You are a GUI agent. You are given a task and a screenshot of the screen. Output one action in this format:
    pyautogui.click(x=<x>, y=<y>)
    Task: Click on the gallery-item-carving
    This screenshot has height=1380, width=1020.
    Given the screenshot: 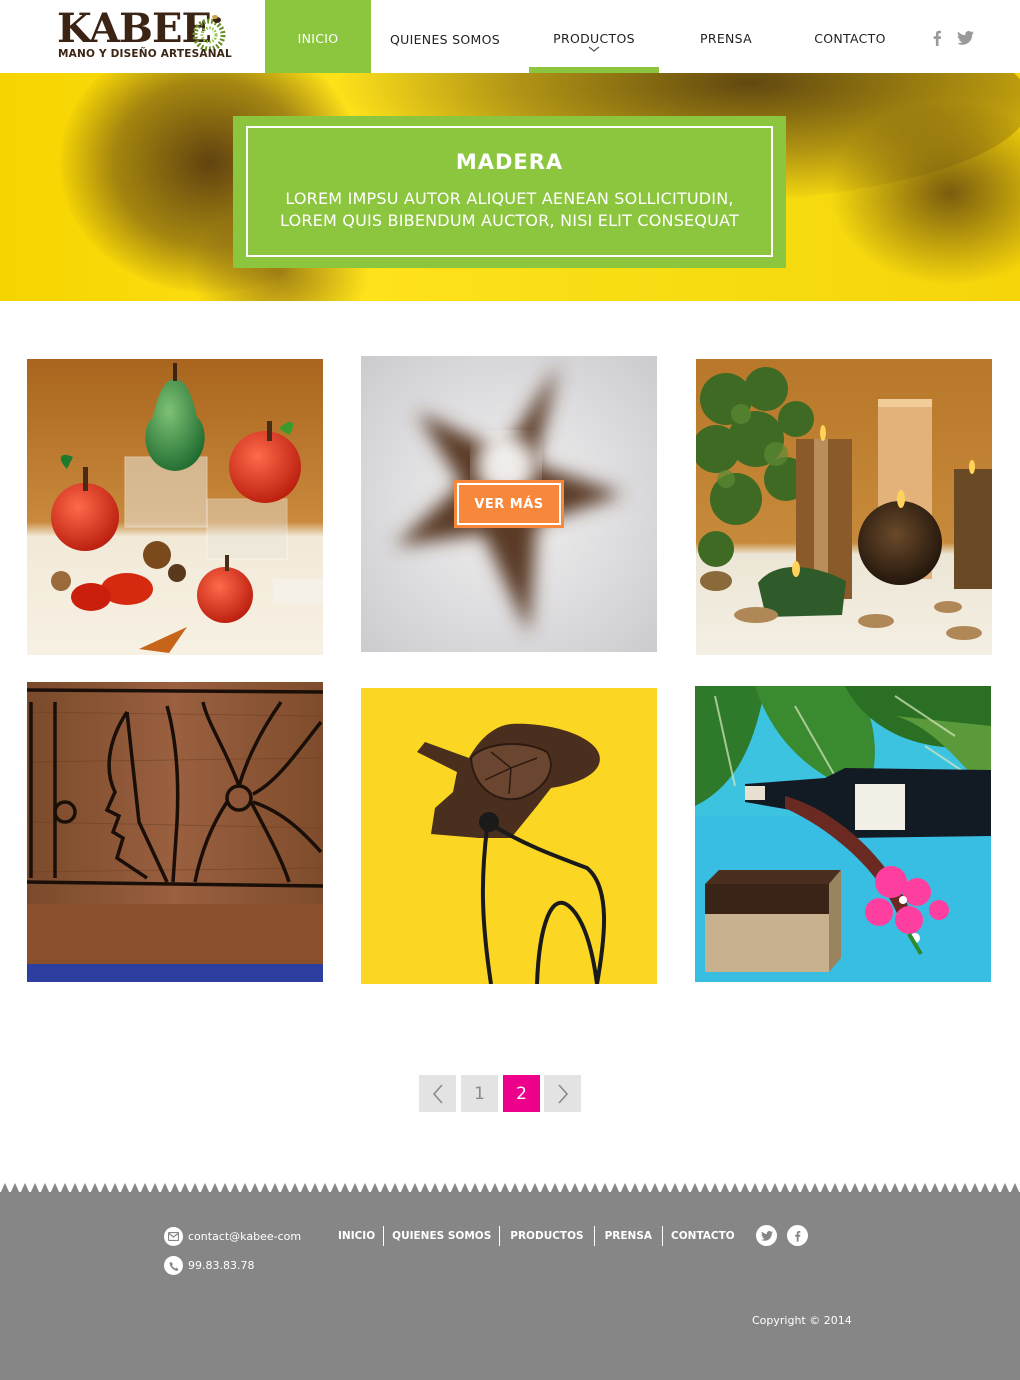 What is the action you would take?
    pyautogui.click(x=175, y=832)
    